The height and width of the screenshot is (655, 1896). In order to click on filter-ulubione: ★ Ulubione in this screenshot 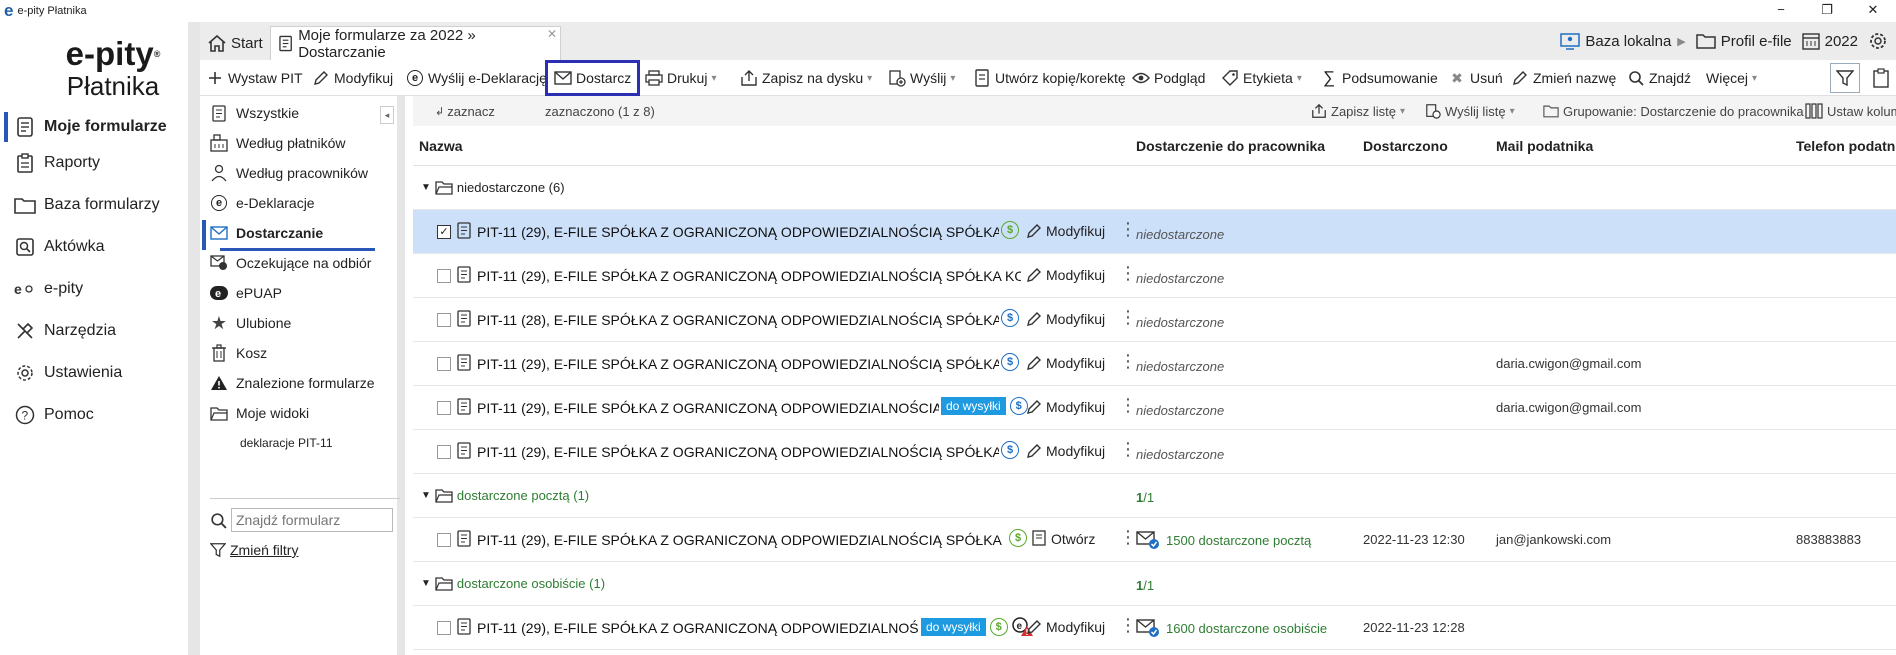, I will do `click(250, 323)`.